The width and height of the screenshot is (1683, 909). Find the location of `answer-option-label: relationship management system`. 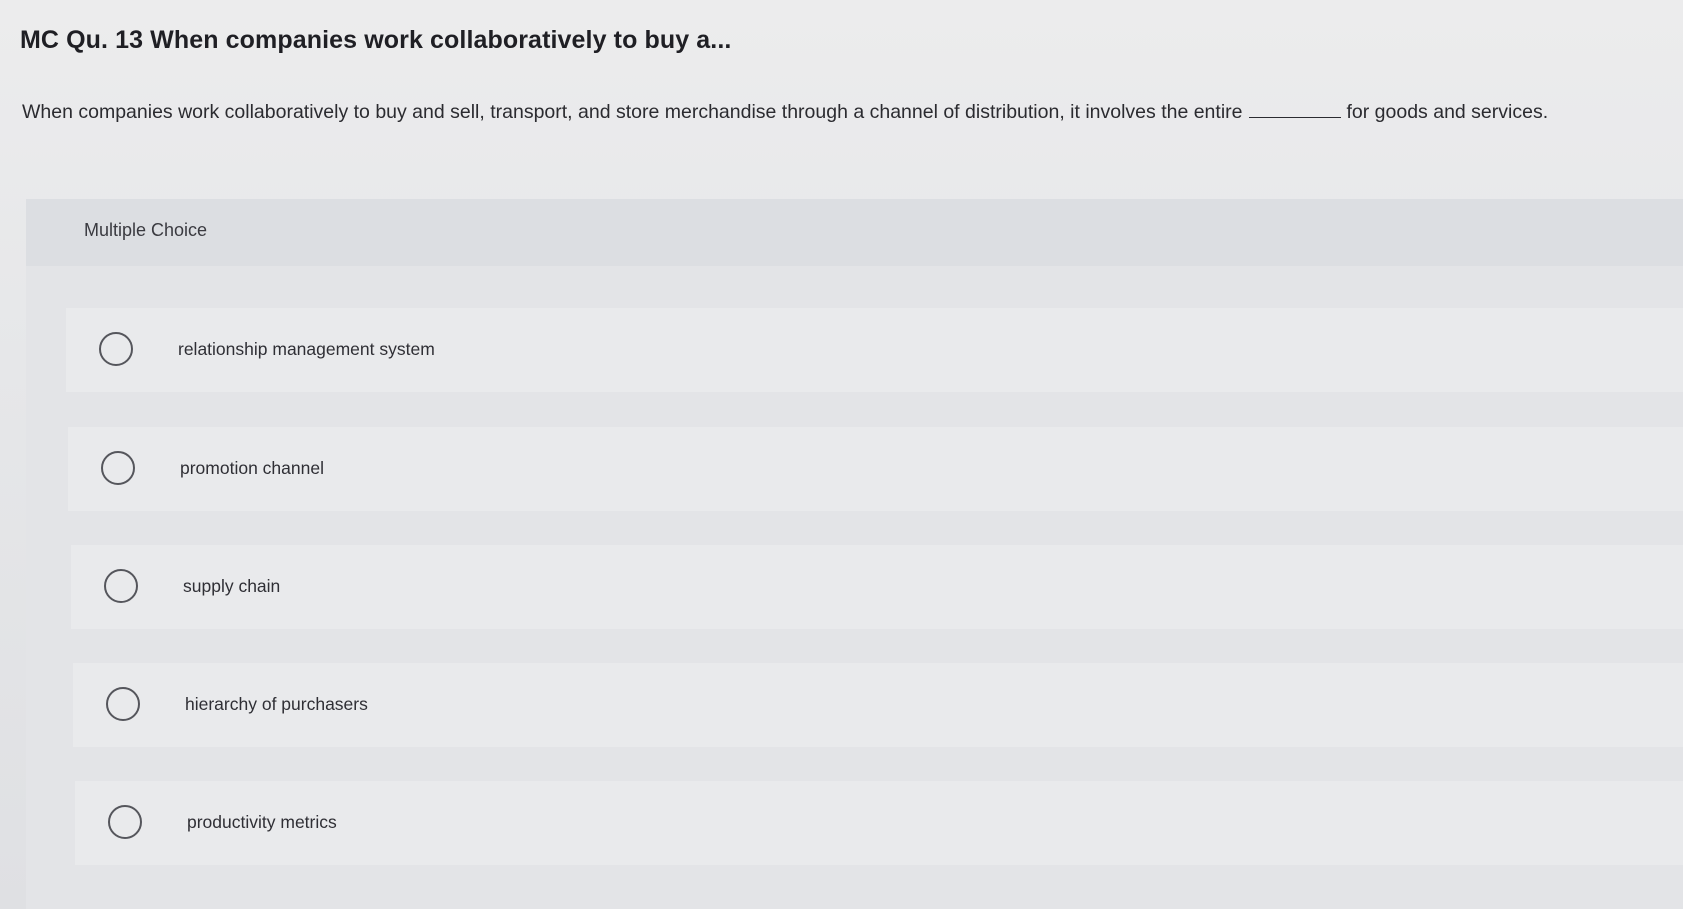

answer-option-label: relationship management system is located at coordinates (306, 349).